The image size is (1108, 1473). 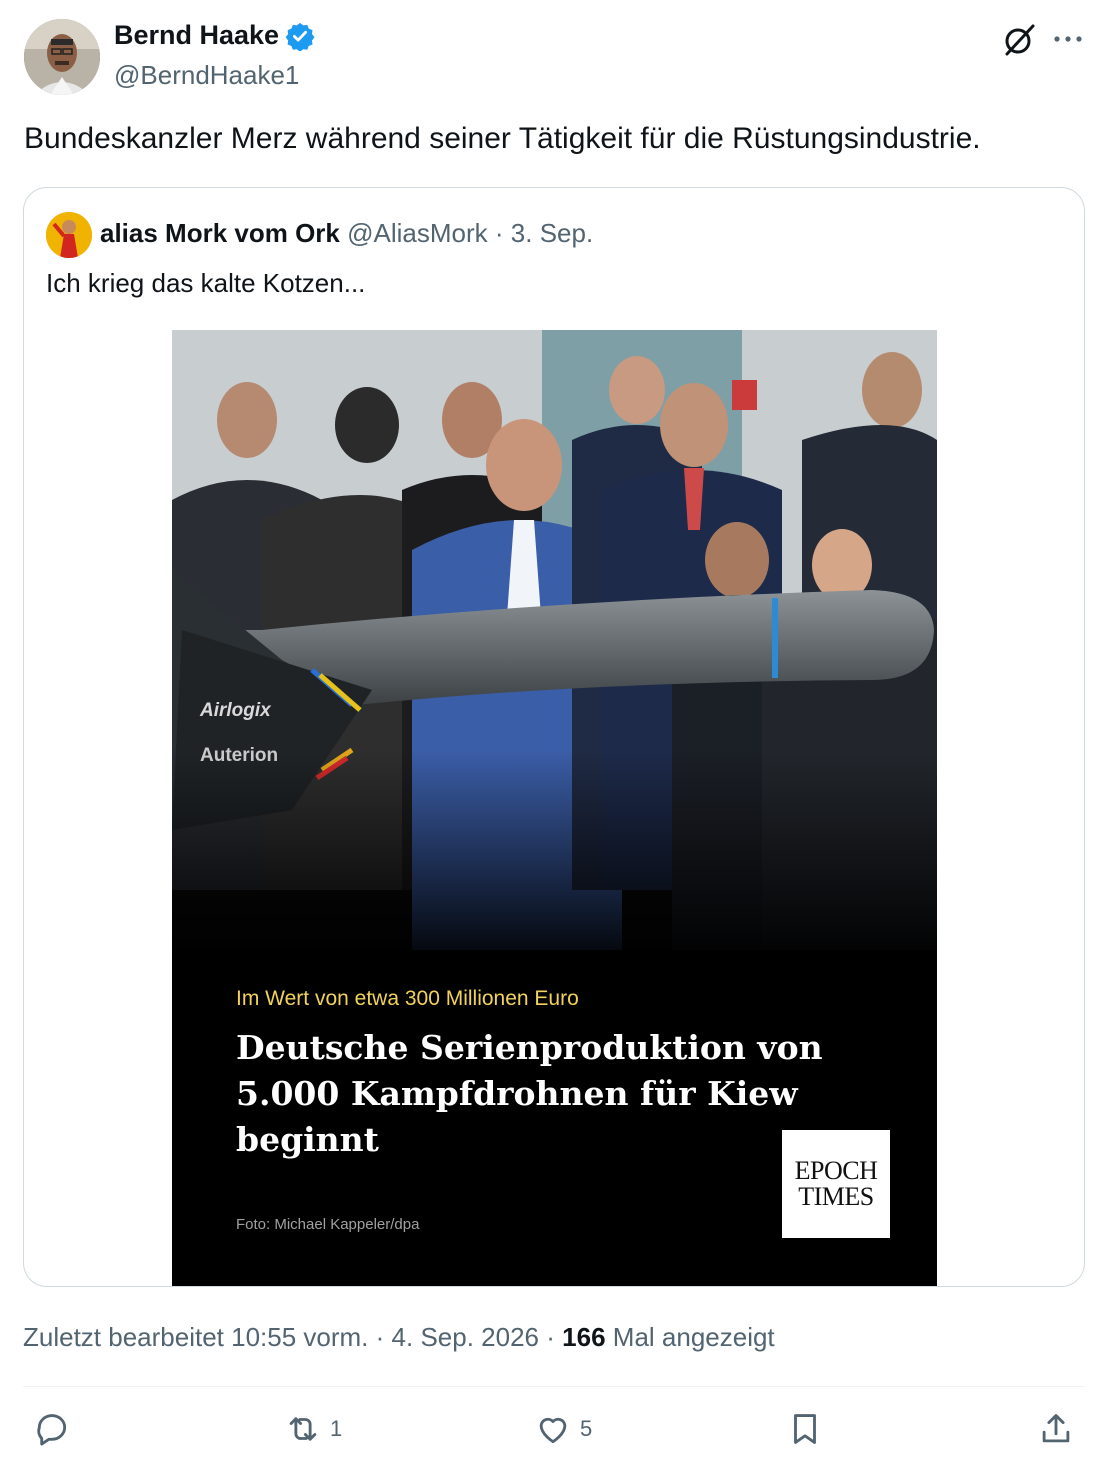 I want to click on author-handle: @BerndHaake1, so click(x=206, y=75).